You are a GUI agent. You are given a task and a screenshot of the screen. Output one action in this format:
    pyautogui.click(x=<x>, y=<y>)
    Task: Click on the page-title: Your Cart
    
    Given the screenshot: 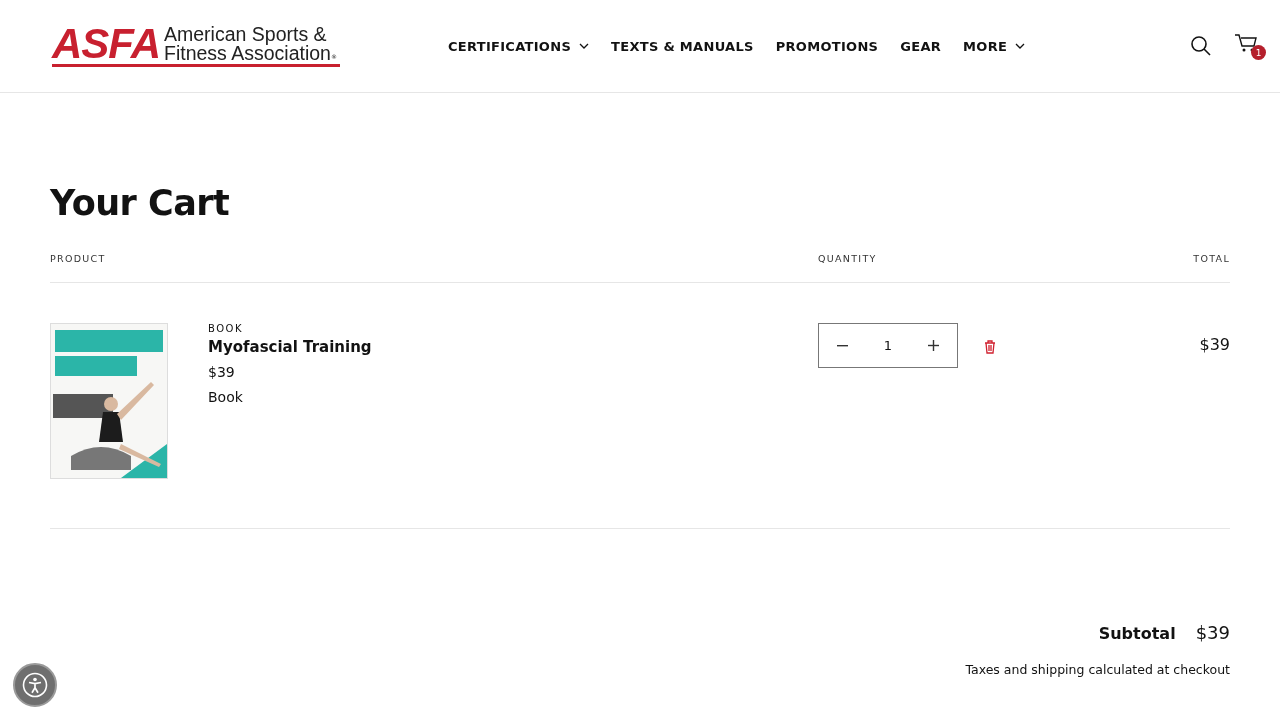 What is the action you would take?
    pyautogui.click(x=140, y=203)
    